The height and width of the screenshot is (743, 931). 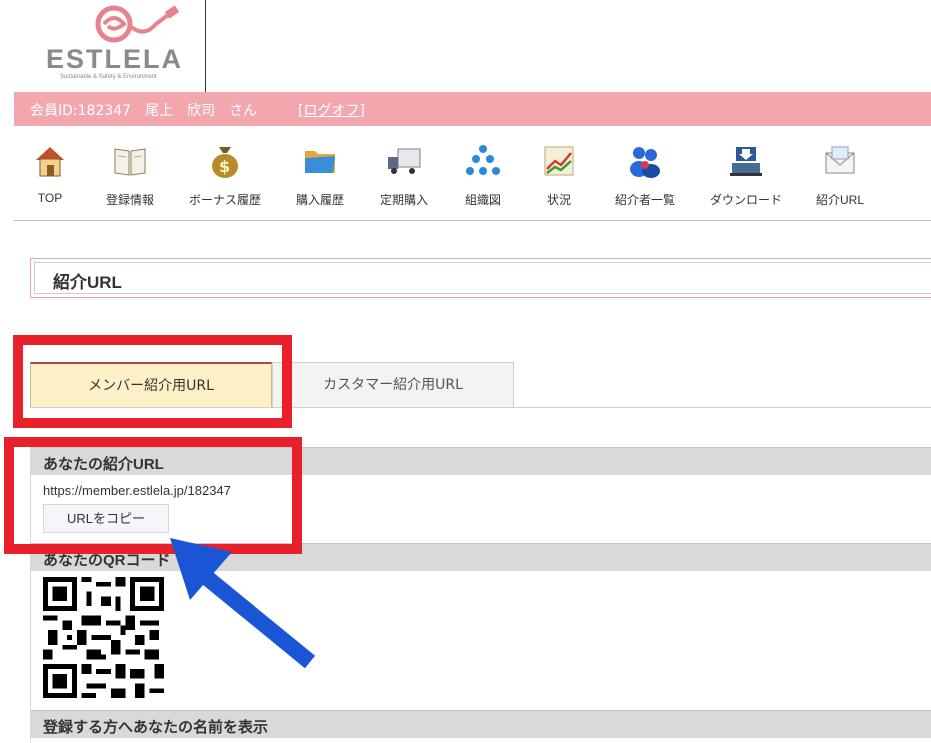 What do you see at coordinates (746, 161) in the screenshot?
I see `download-laptop-icon` at bounding box center [746, 161].